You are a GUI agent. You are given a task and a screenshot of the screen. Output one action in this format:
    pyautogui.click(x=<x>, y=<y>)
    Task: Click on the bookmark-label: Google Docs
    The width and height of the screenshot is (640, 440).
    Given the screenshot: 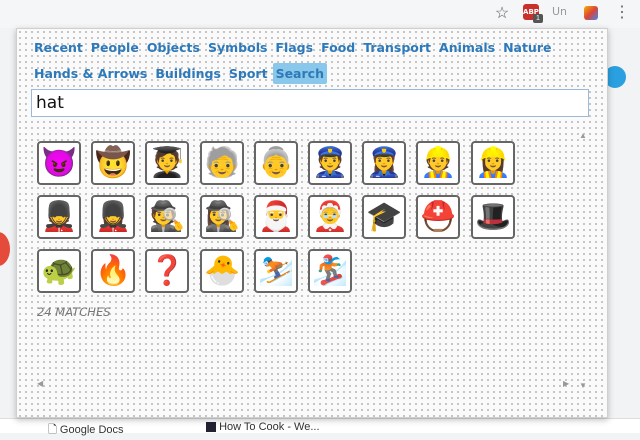 What is the action you would take?
    pyautogui.click(x=91, y=430)
    